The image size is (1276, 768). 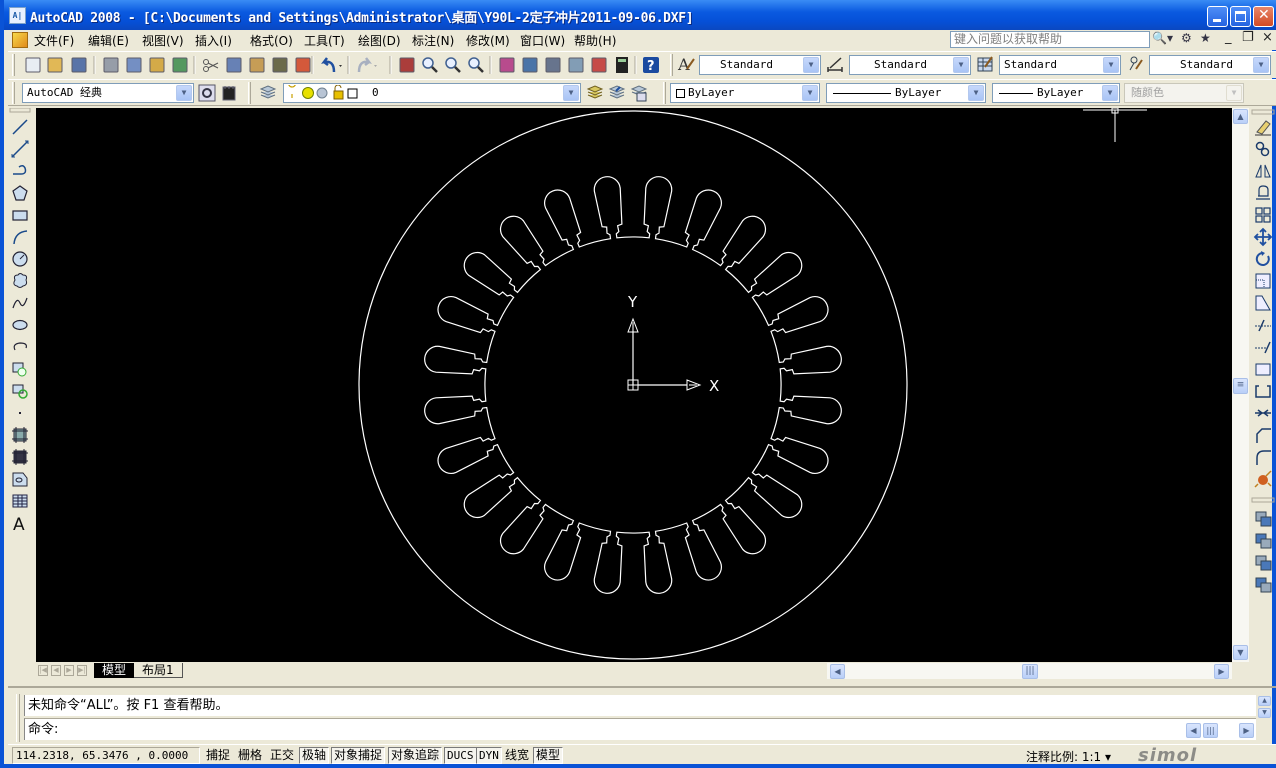 What do you see at coordinates (651, 65) in the screenshot?
I see `help-icon: ?` at bounding box center [651, 65].